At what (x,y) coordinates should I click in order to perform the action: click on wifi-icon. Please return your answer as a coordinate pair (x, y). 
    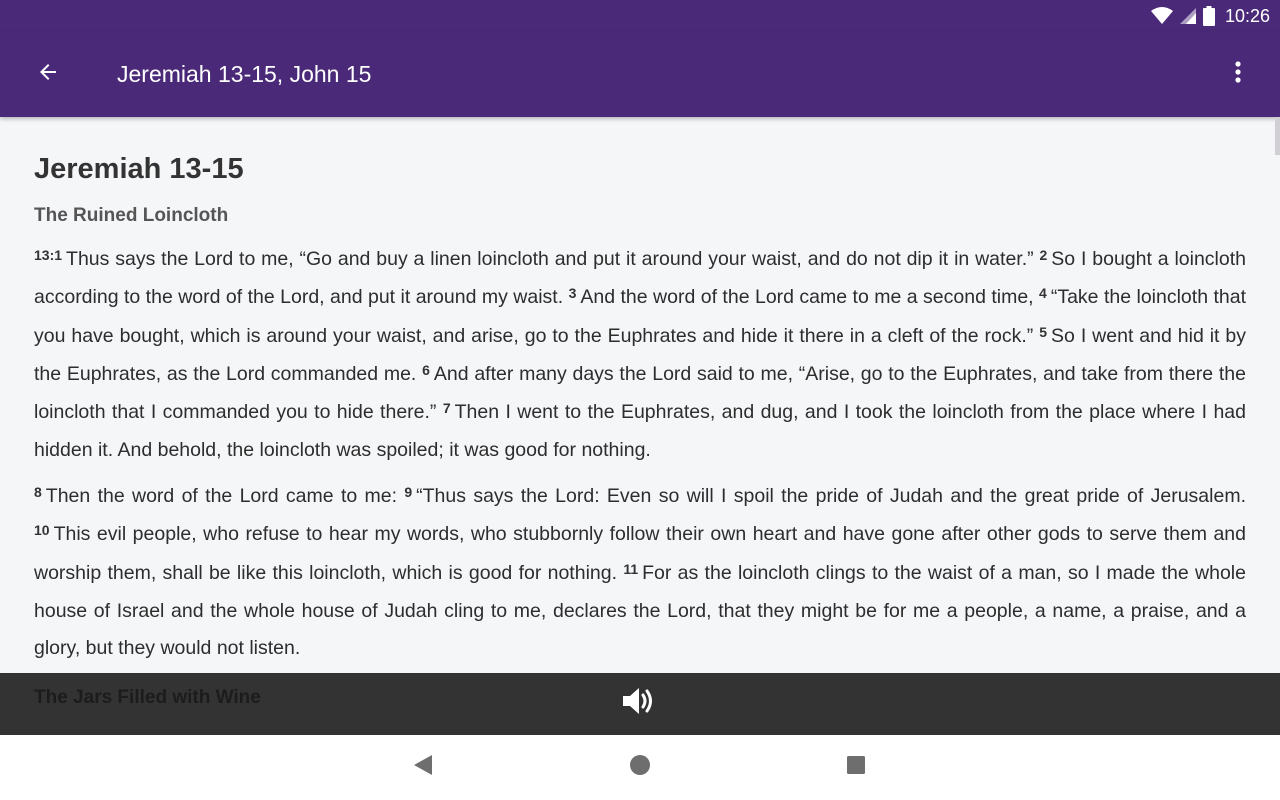
    Looking at the image, I should click on (1161, 16).